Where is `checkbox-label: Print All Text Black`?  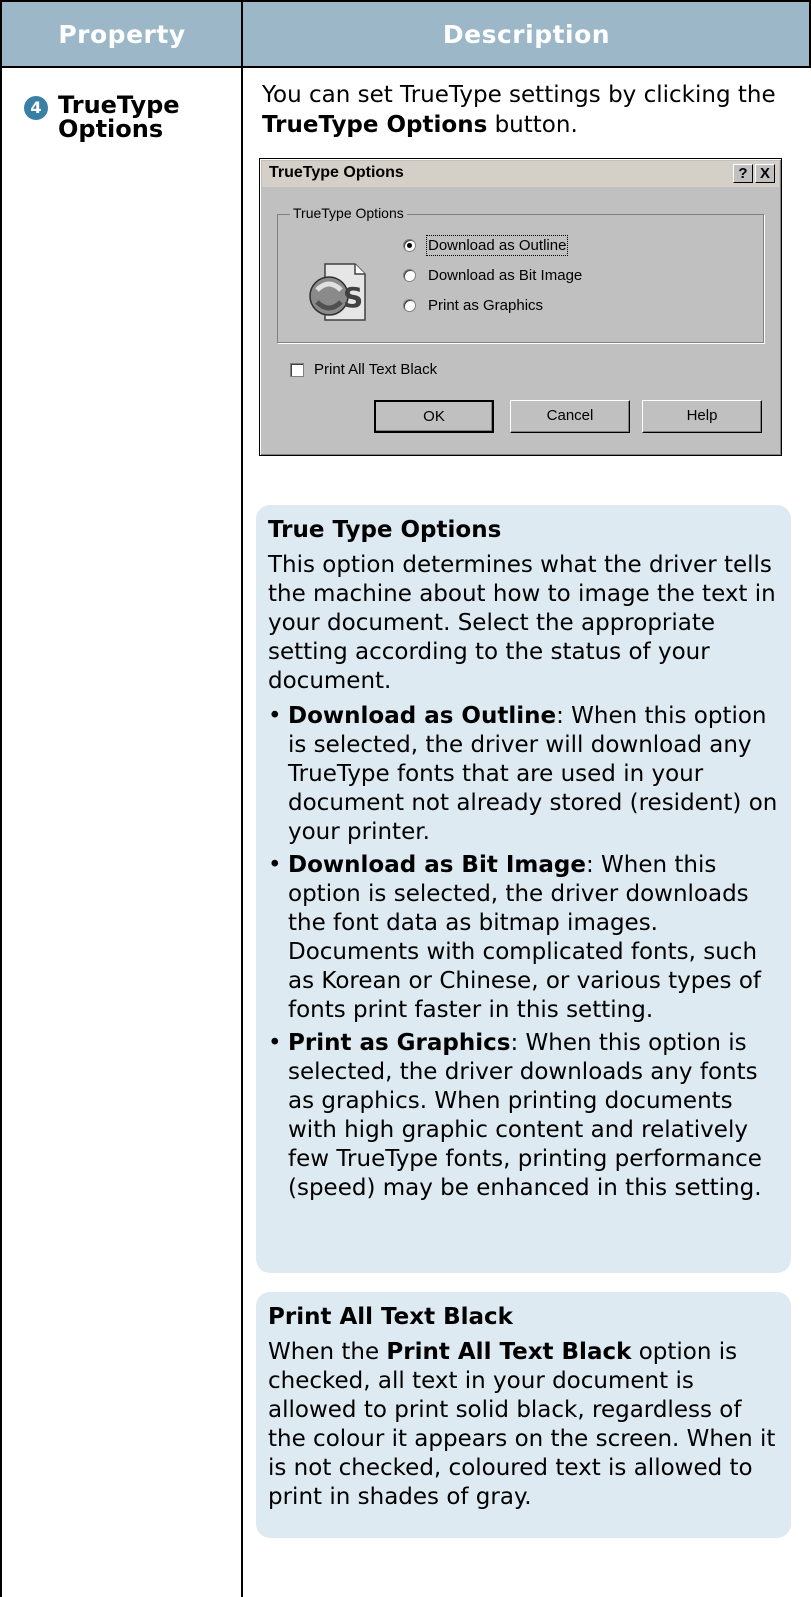 checkbox-label: Print All Text Black is located at coordinates (376, 369).